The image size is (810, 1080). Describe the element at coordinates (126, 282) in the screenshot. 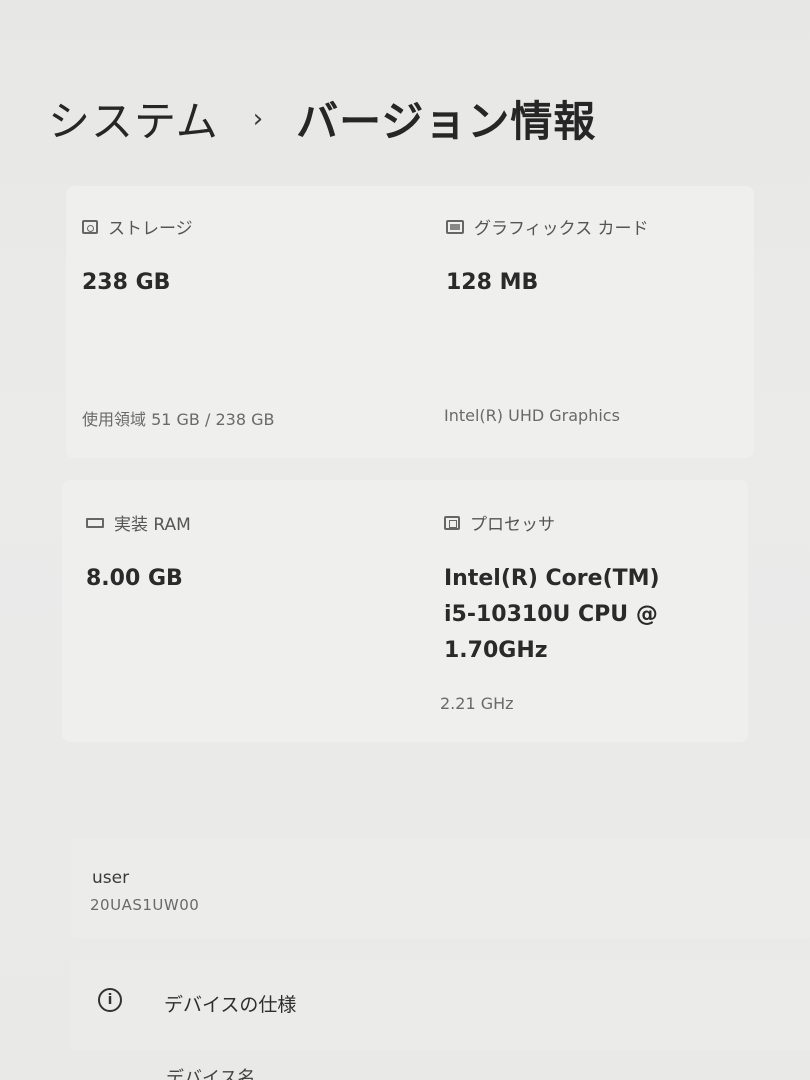

I see `storage-value: 238 GB` at that location.